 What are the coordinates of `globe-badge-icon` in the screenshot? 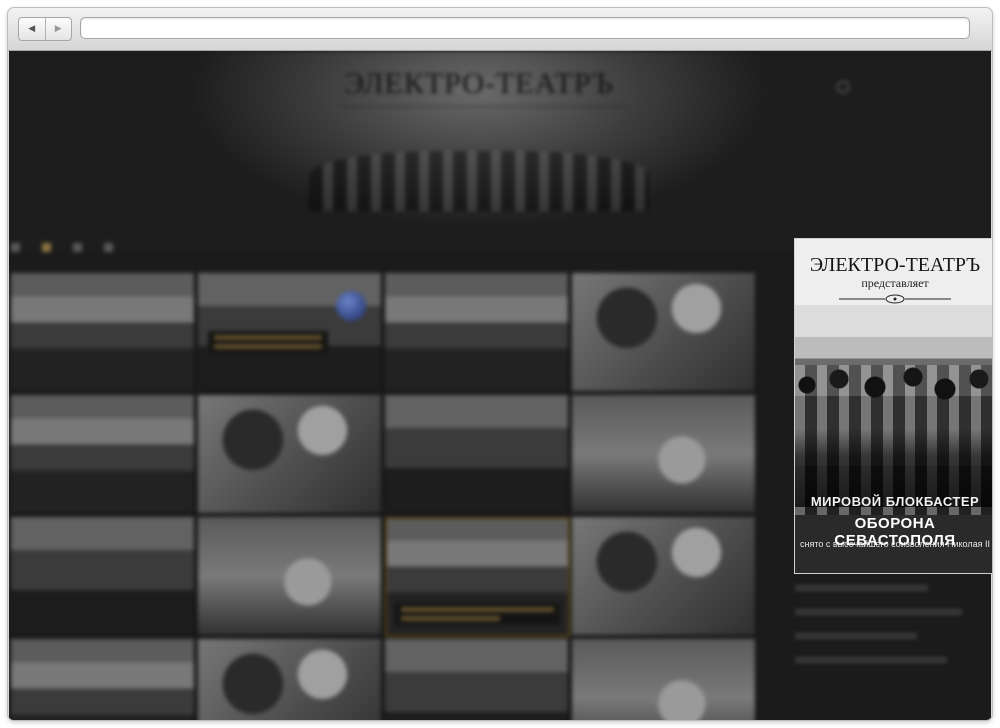 It's located at (351, 306).